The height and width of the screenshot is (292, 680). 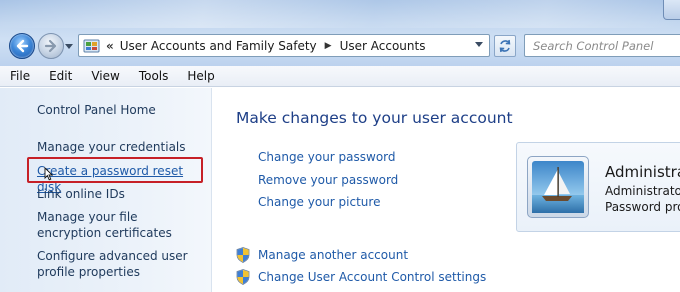 What do you see at coordinates (48, 174) in the screenshot?
I see `mouse-cursor-icon` at bounding box center [48, 174].